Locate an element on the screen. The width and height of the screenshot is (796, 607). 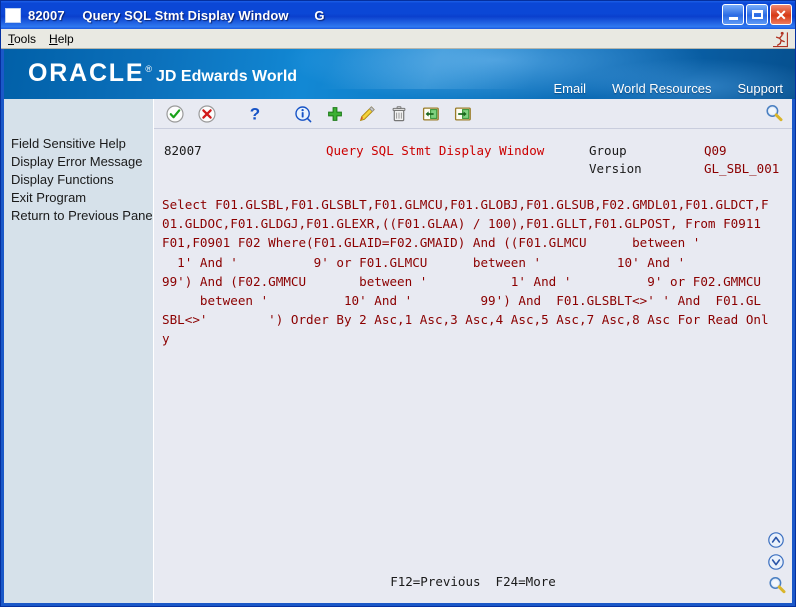
page-down-button is located at coordinates (776, 562).